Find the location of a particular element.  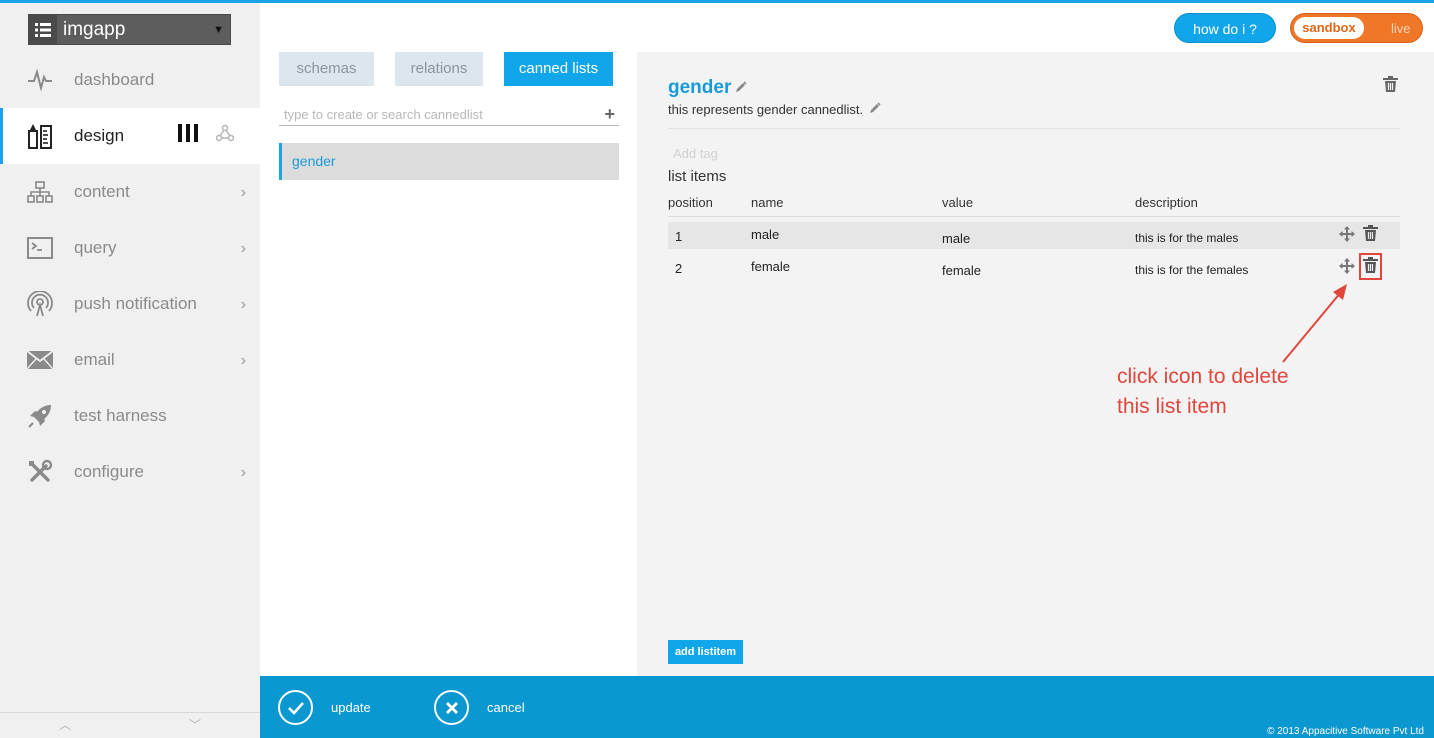

environment-toggle: sandbox live is located at coordinates (1356, 28).